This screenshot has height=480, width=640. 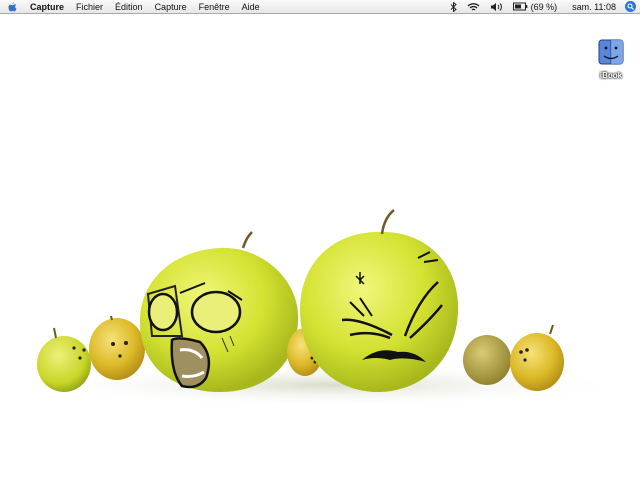 I want to click on battery-status: (69 %), so click(x=535, y=7).